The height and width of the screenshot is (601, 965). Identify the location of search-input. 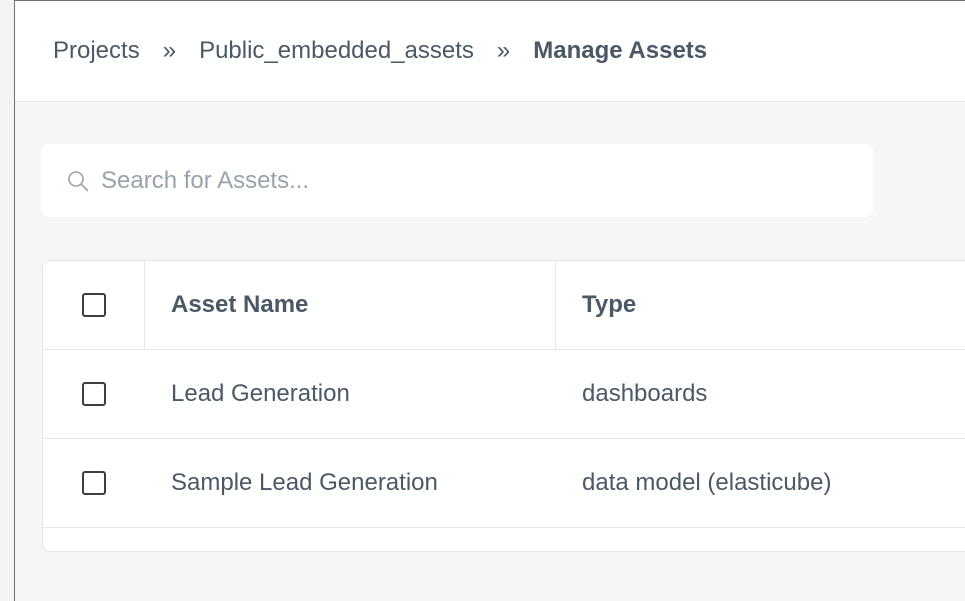
(451, 180).